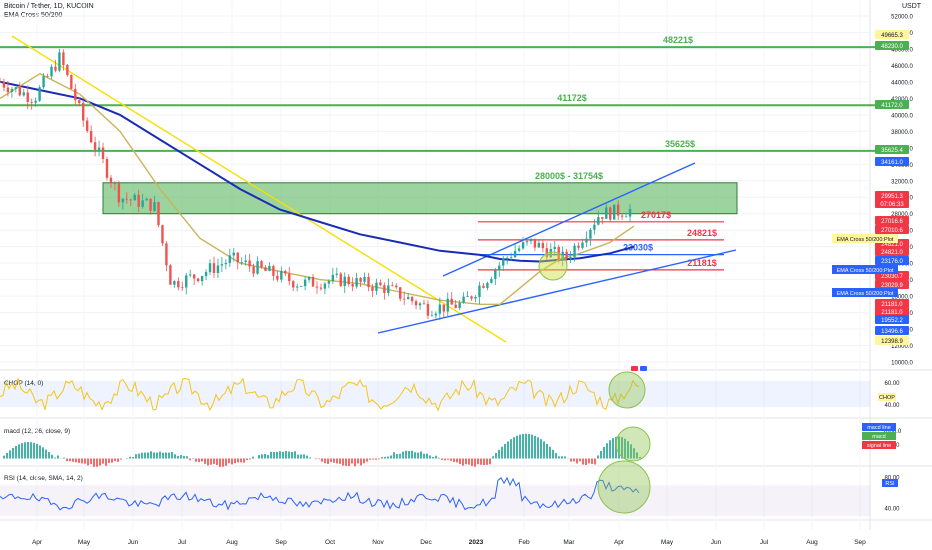  What do you see at coordinates (902, 182) in the screenshot?
I see `y-tick-label: 32000.0` at bounding box center [902, 182].